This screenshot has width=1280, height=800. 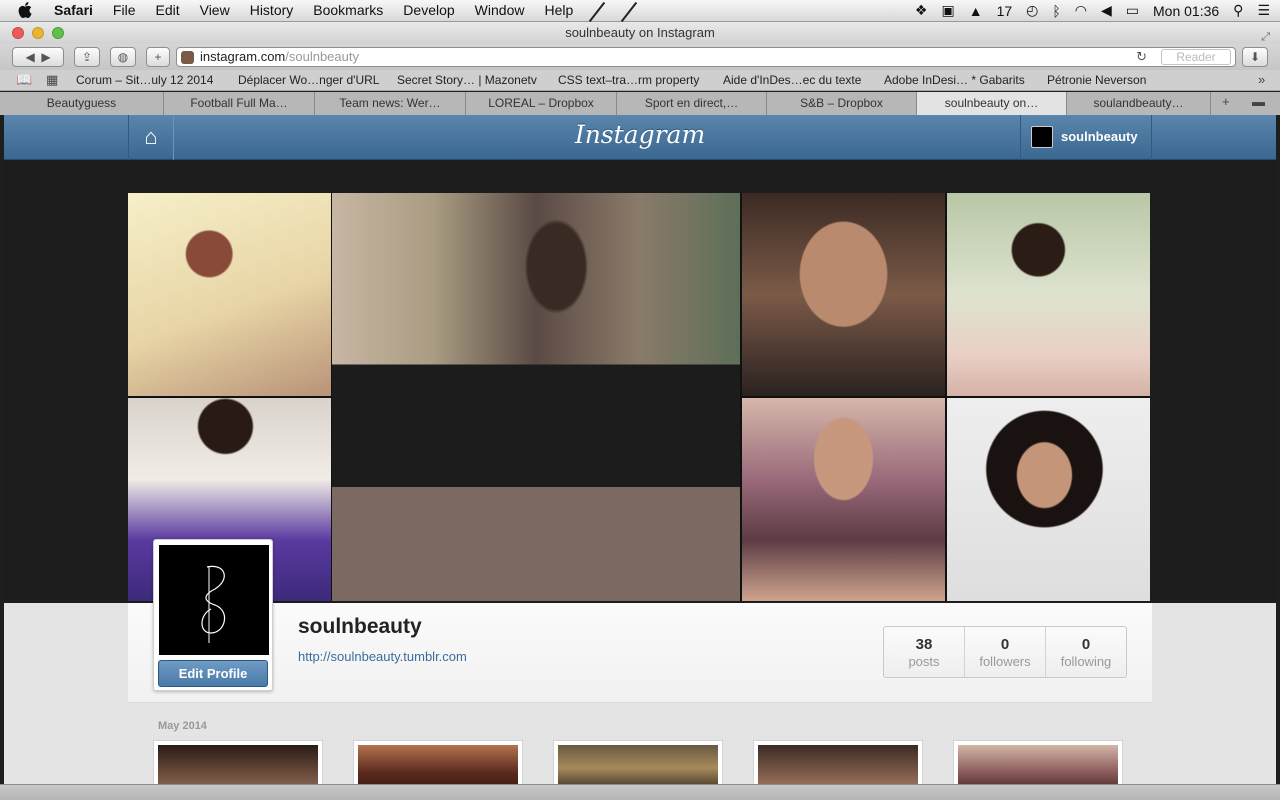 What do you see at coordinates (1258, 101) in the screenshot?
I see `tab-overview-icon: ▬` at bounding box center [1258, 101].